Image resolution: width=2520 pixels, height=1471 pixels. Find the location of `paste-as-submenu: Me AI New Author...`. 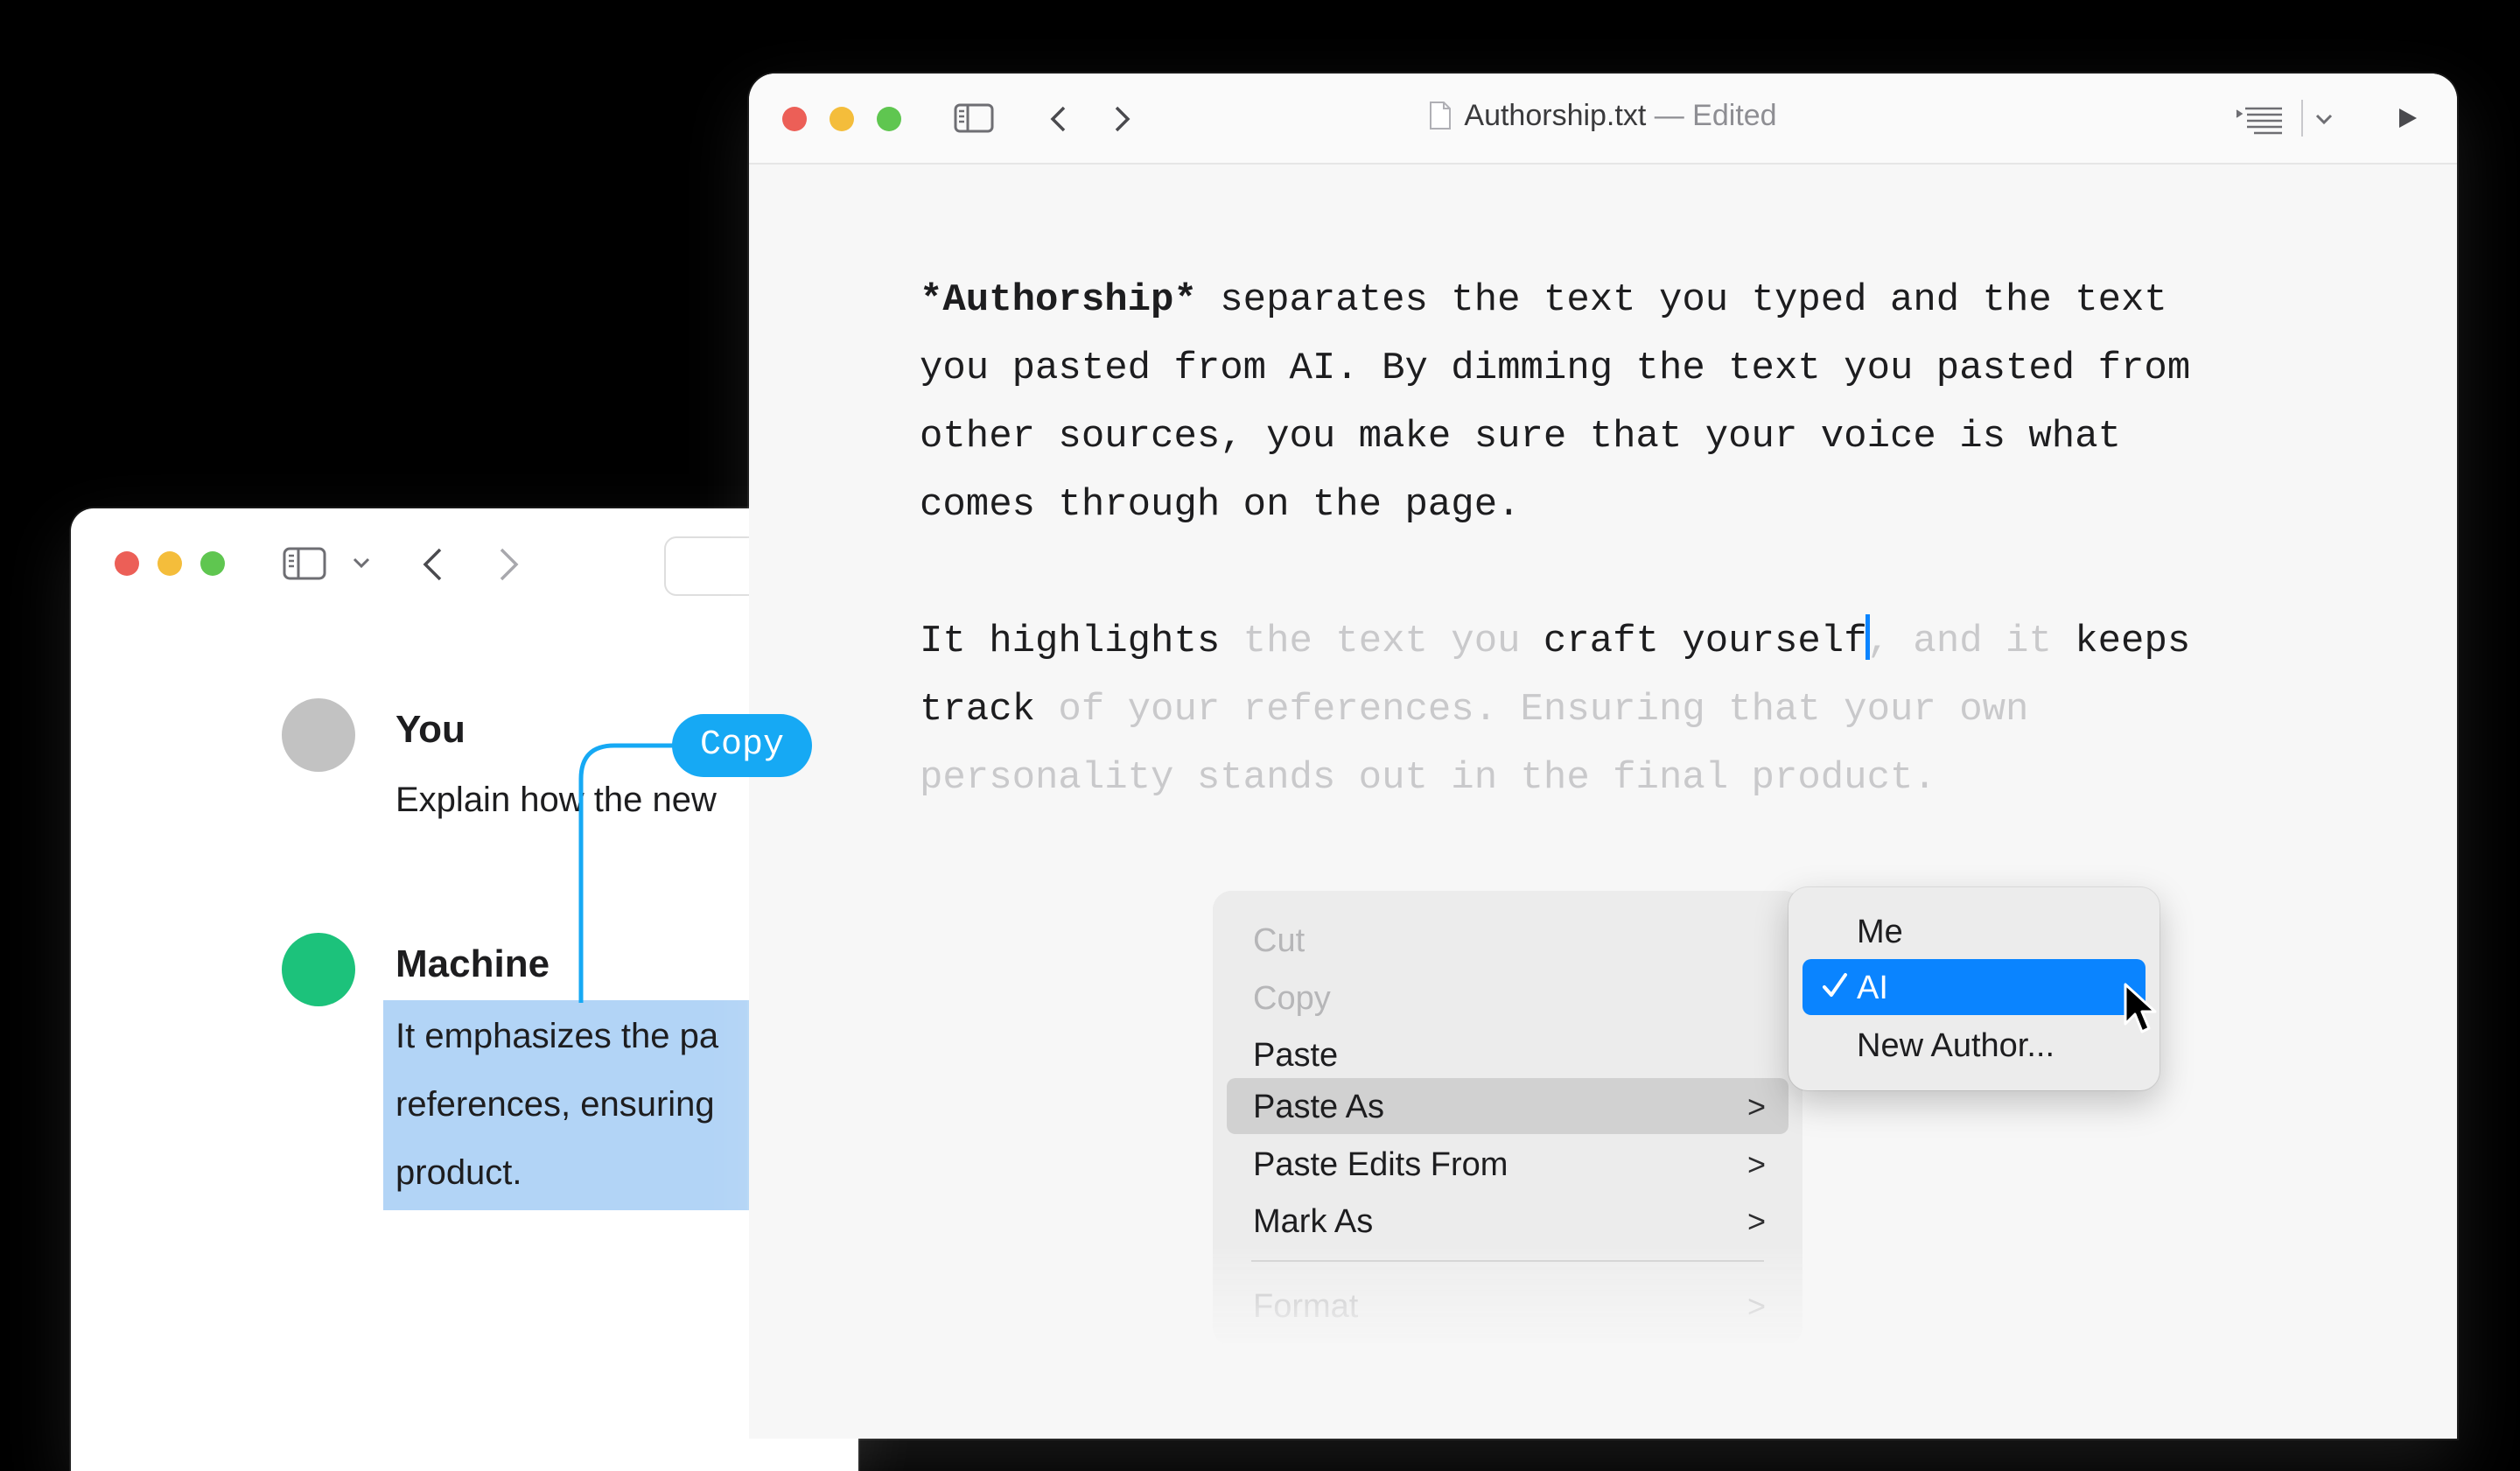

paste-as-submenu: Me AI New Author... is located at coordinates (1974, 988).